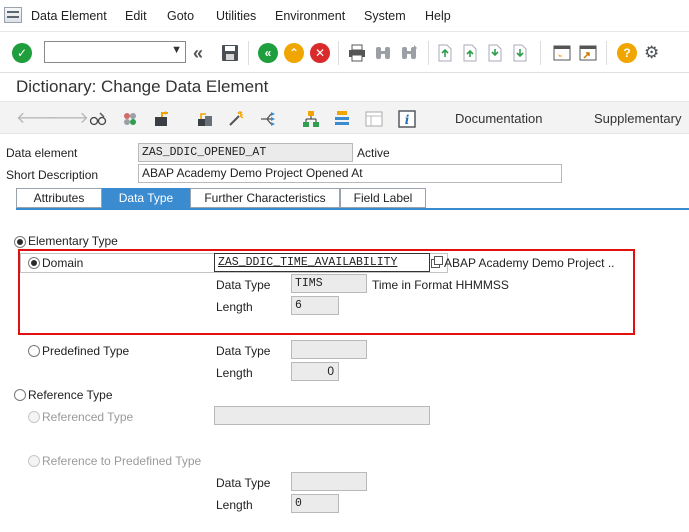  I want to click on system-menu-icon, so click(13, 15).